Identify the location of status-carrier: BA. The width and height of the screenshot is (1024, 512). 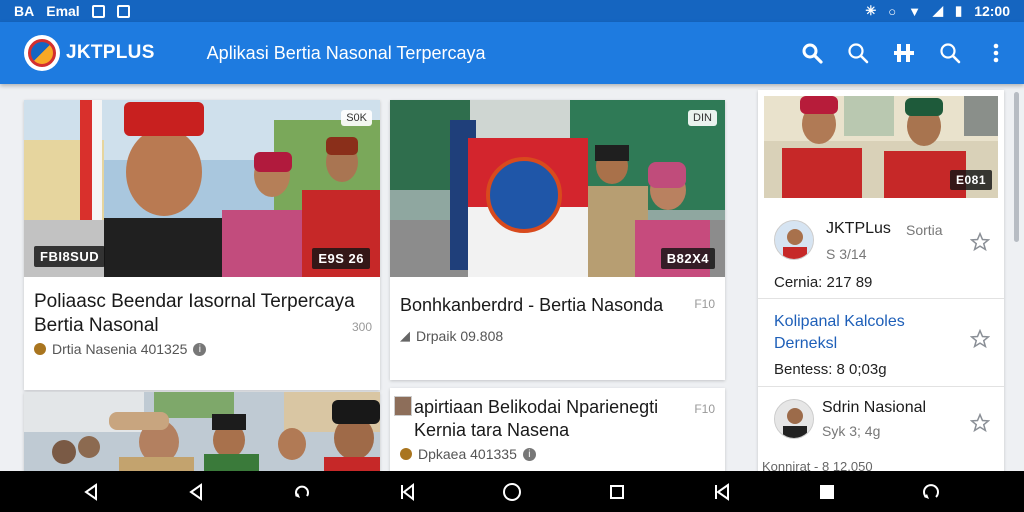
(24, 11).